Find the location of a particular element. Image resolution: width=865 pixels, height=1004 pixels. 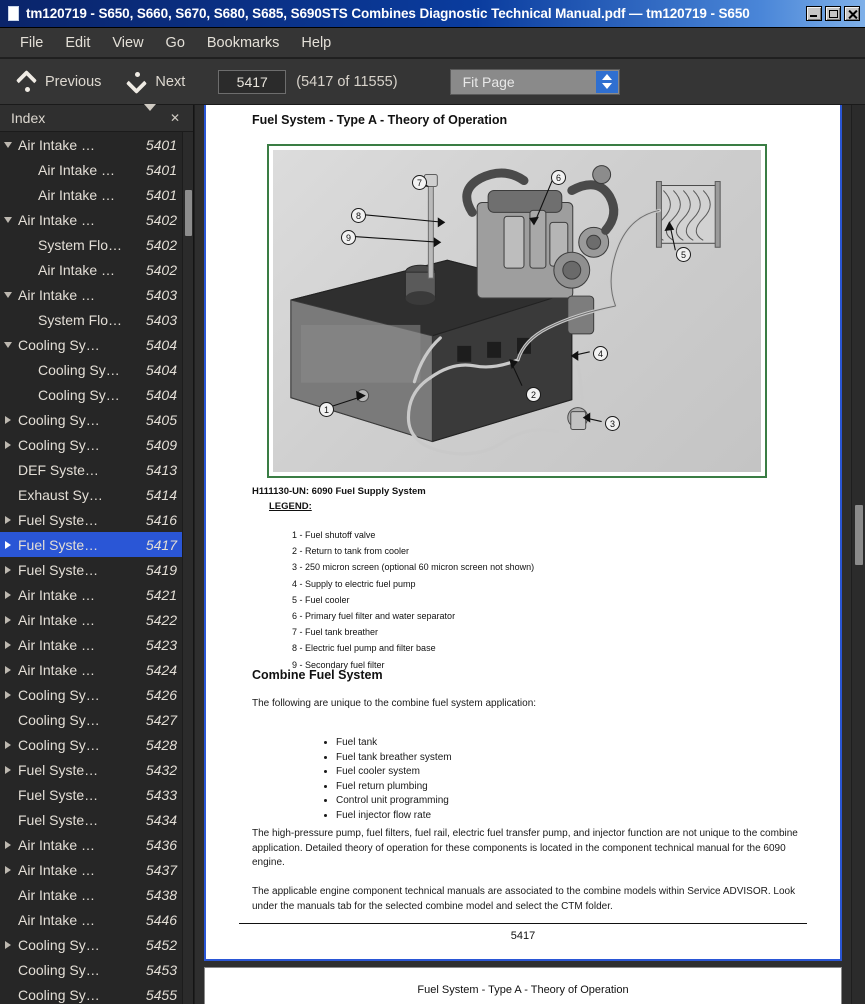

index-row: Cooling Sy… 5427 is located at coordinates (96, 719).